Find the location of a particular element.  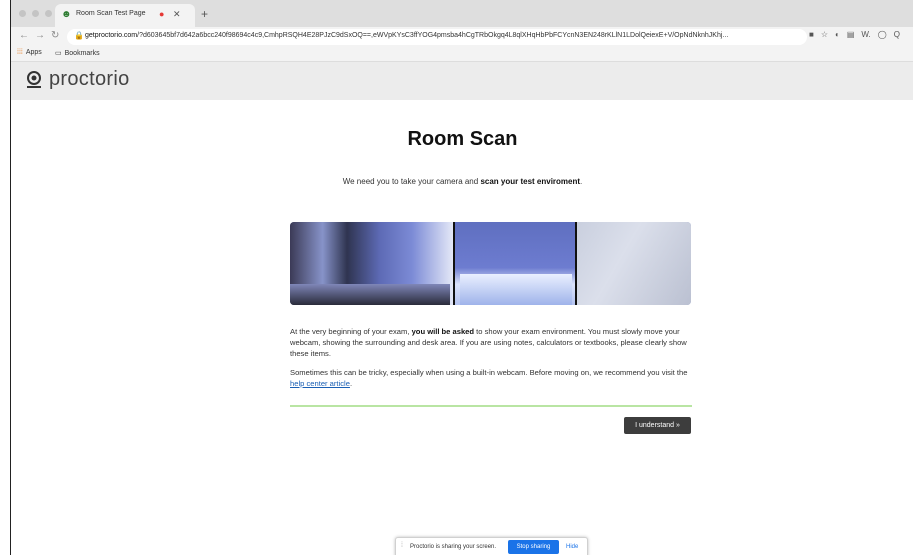

back-icon: ← is located at coordinates (24, 35).